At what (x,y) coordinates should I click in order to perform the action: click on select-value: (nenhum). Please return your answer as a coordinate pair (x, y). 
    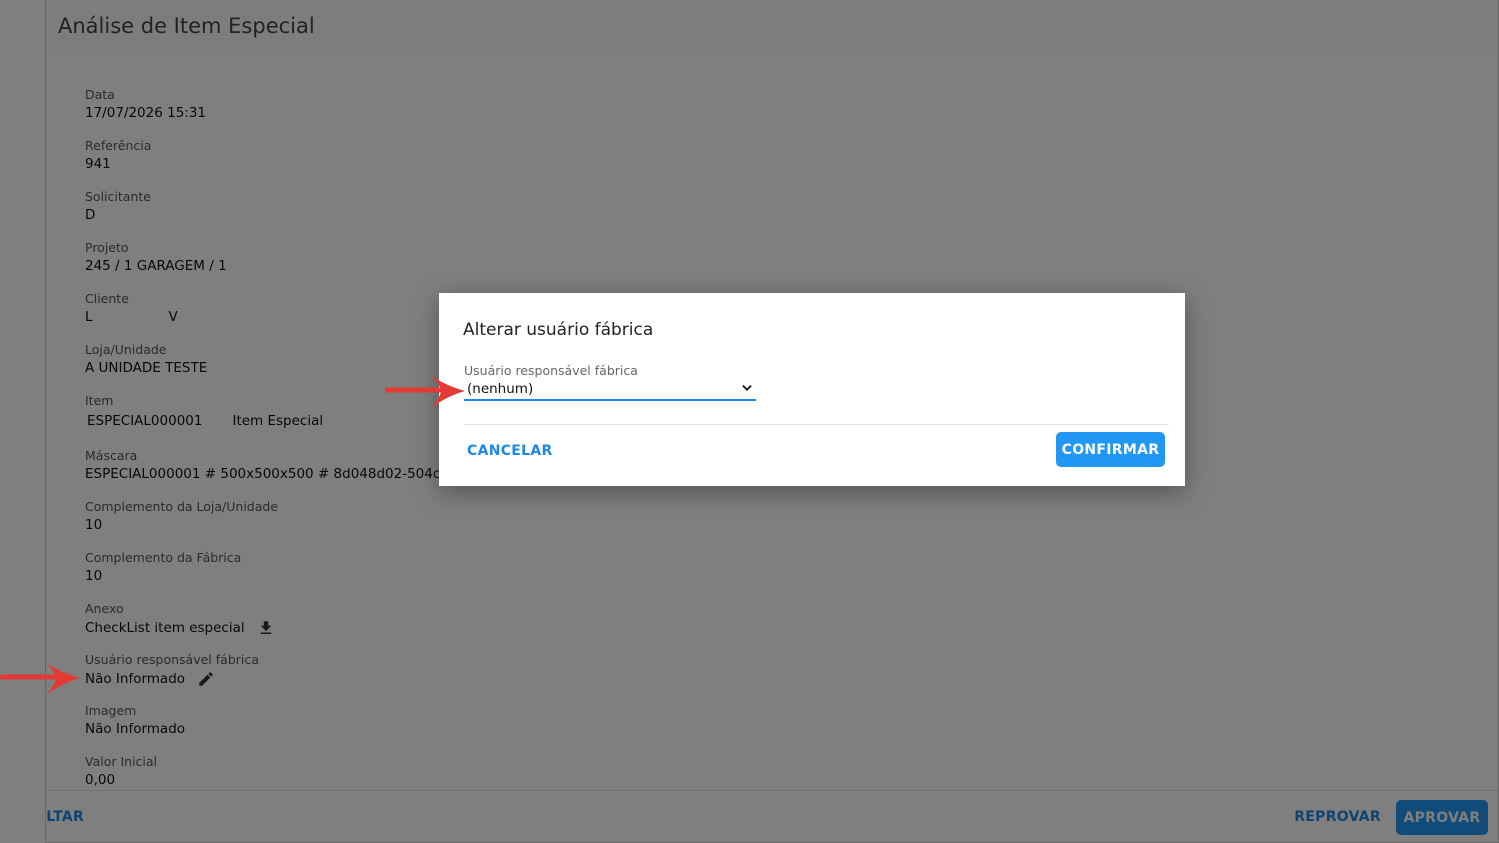
    Looking at the image, I should click on (500, 389).